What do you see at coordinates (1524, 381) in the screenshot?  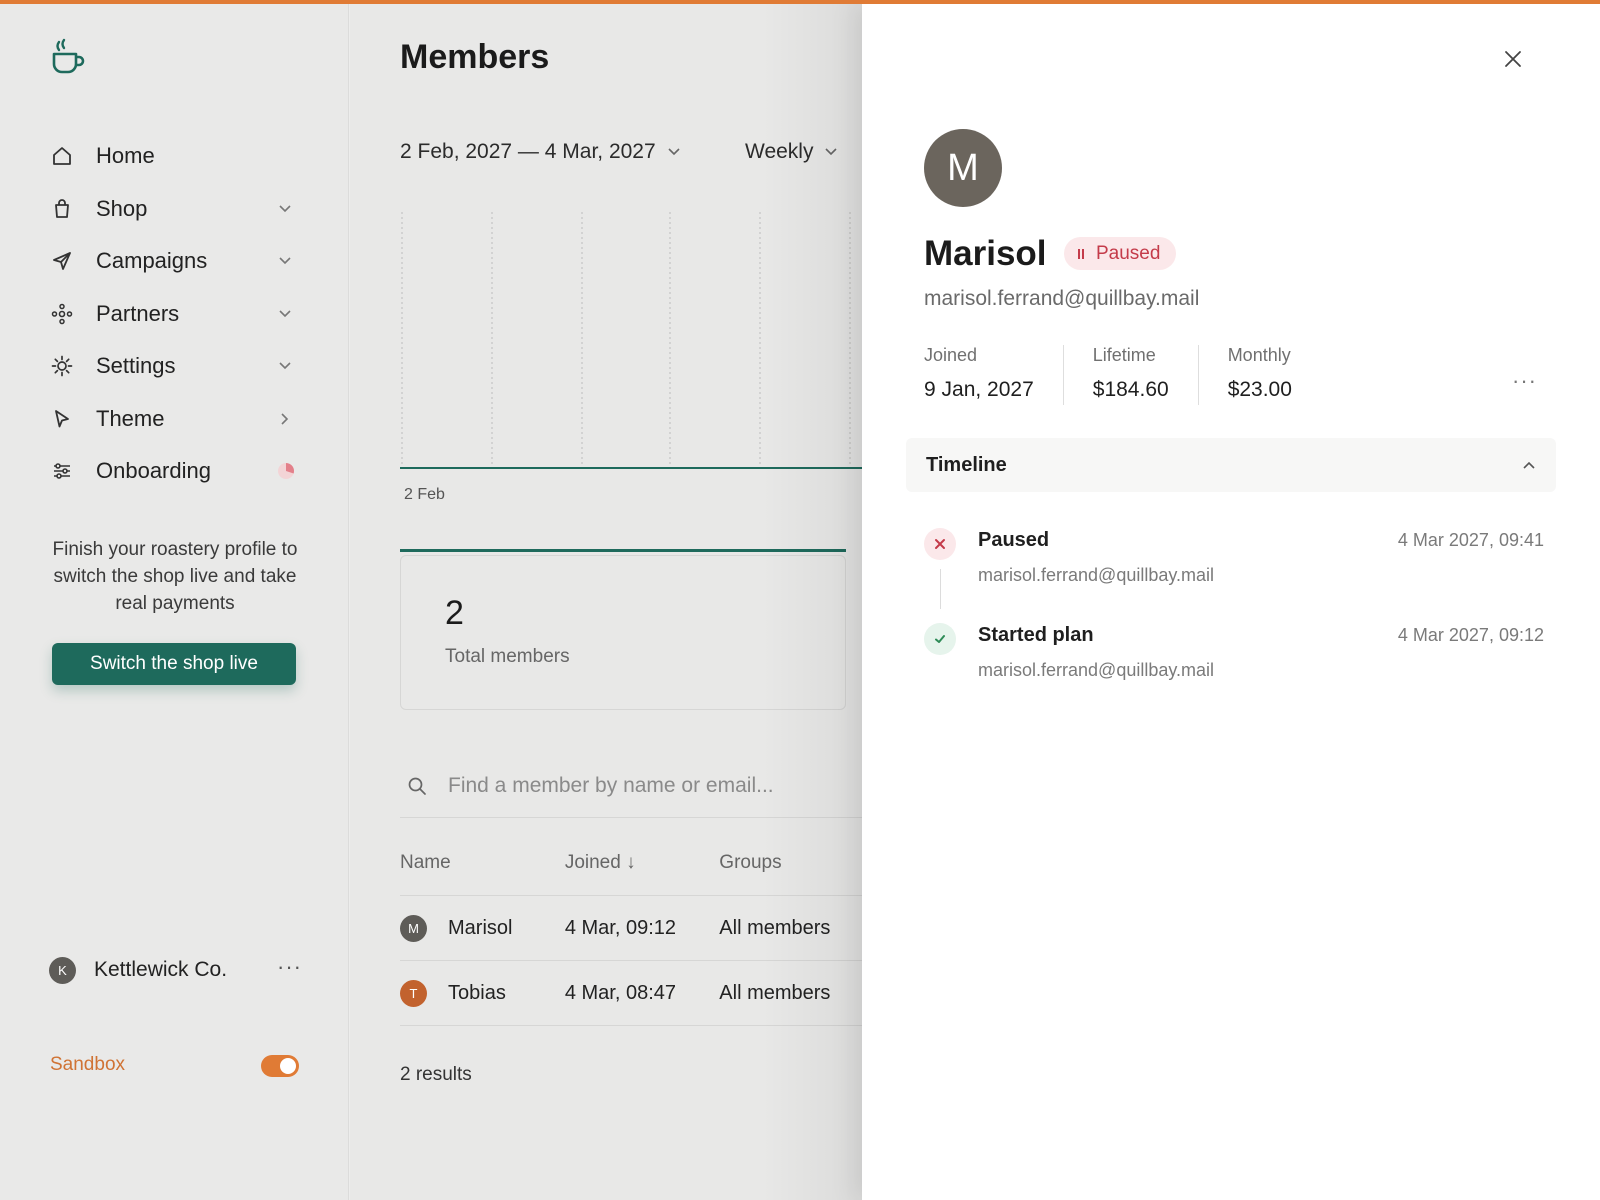 I see `more-actions-icon: ···` at bounding box center [1524, 381].